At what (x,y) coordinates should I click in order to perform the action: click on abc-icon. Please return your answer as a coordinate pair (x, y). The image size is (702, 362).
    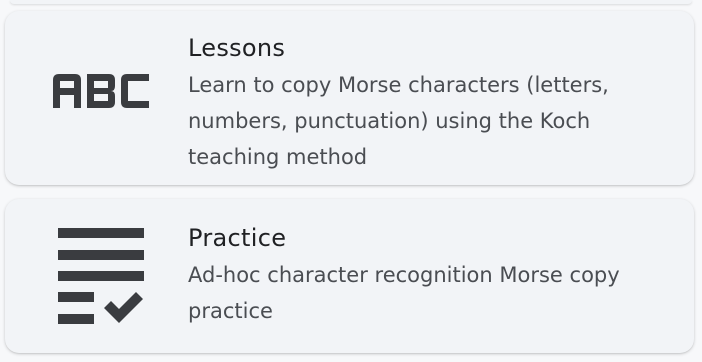
    Looking at the image, I should click on (101, 91).